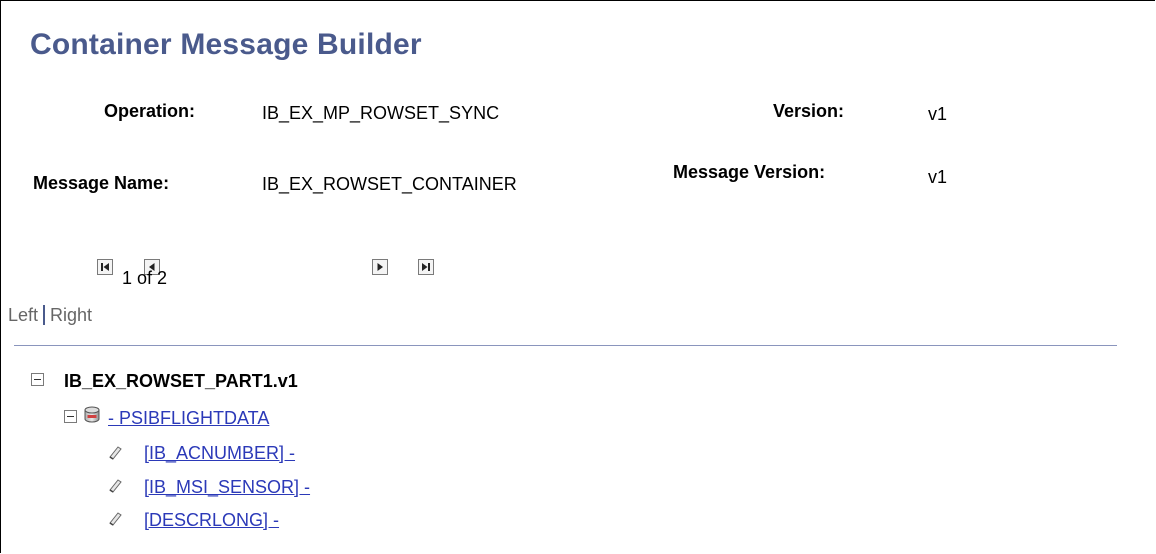 The image size is (1156, 554). Describe the element at coordinates (809, 111) in the screenshot. I see `version-label: Version:` at that location.